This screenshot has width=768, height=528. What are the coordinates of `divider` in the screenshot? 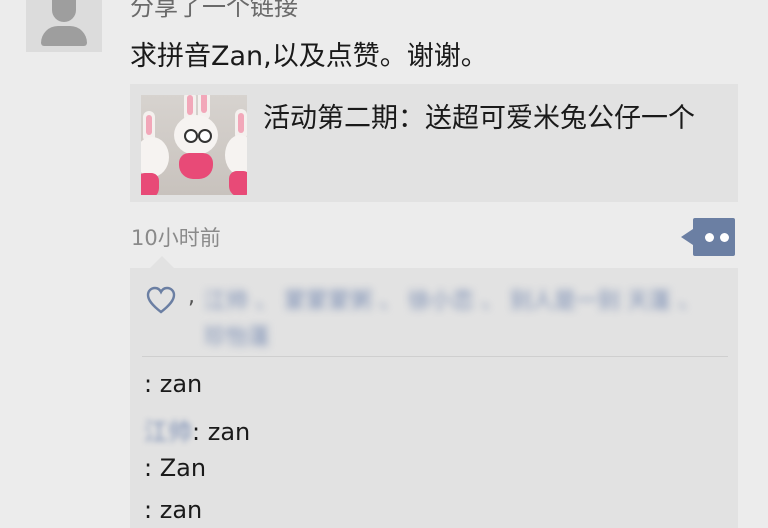 It's located at (435, 356).